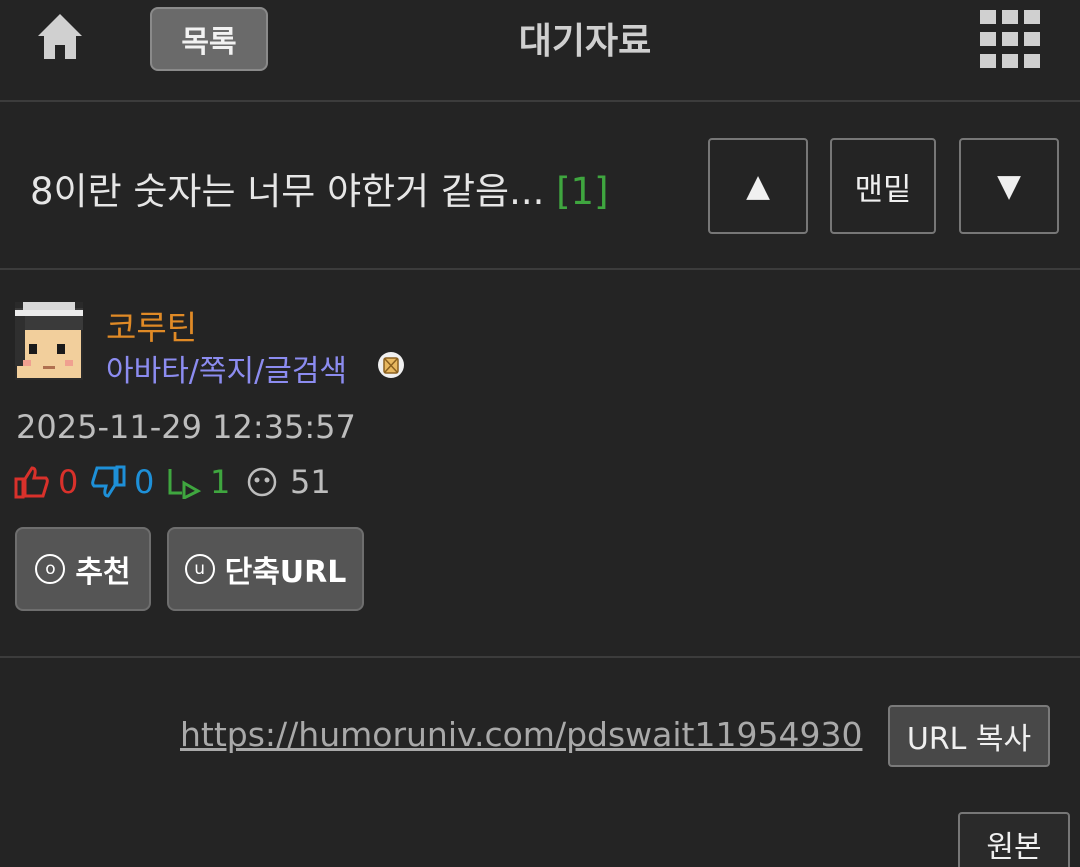  I want to click on list-button: 목록, so click(209, 39).